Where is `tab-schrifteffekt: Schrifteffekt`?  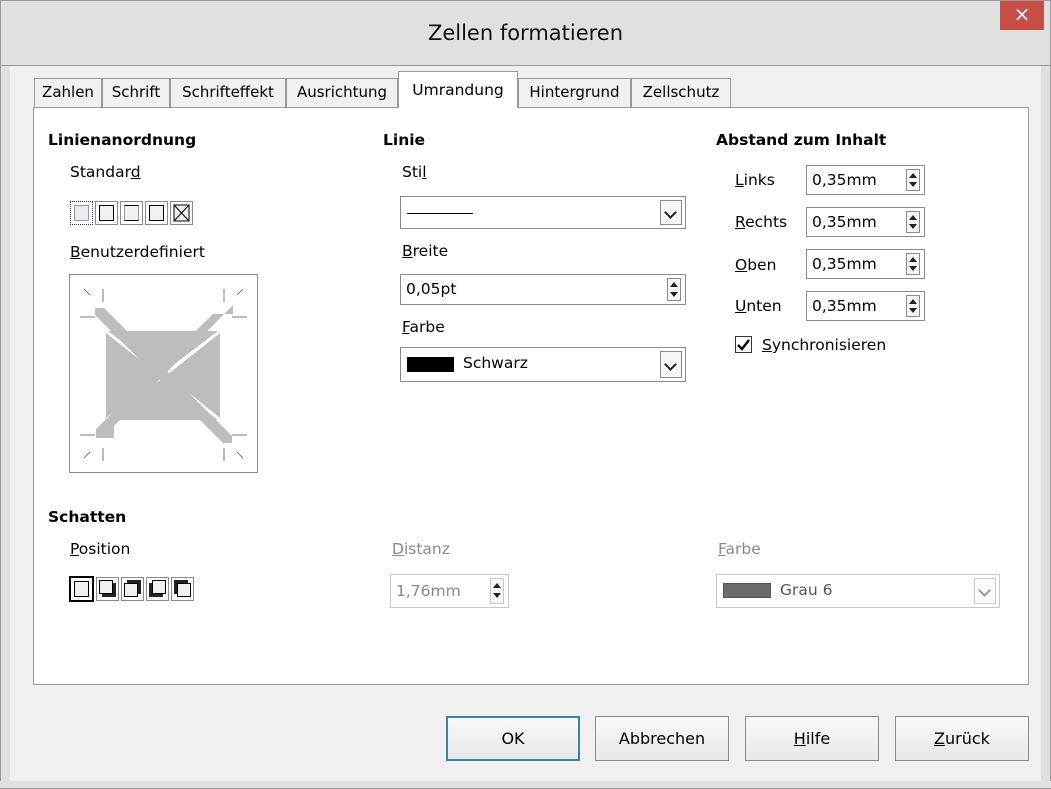 tab-schrifteffekt: Schrifteffekt is located at coordinates (228, 92).